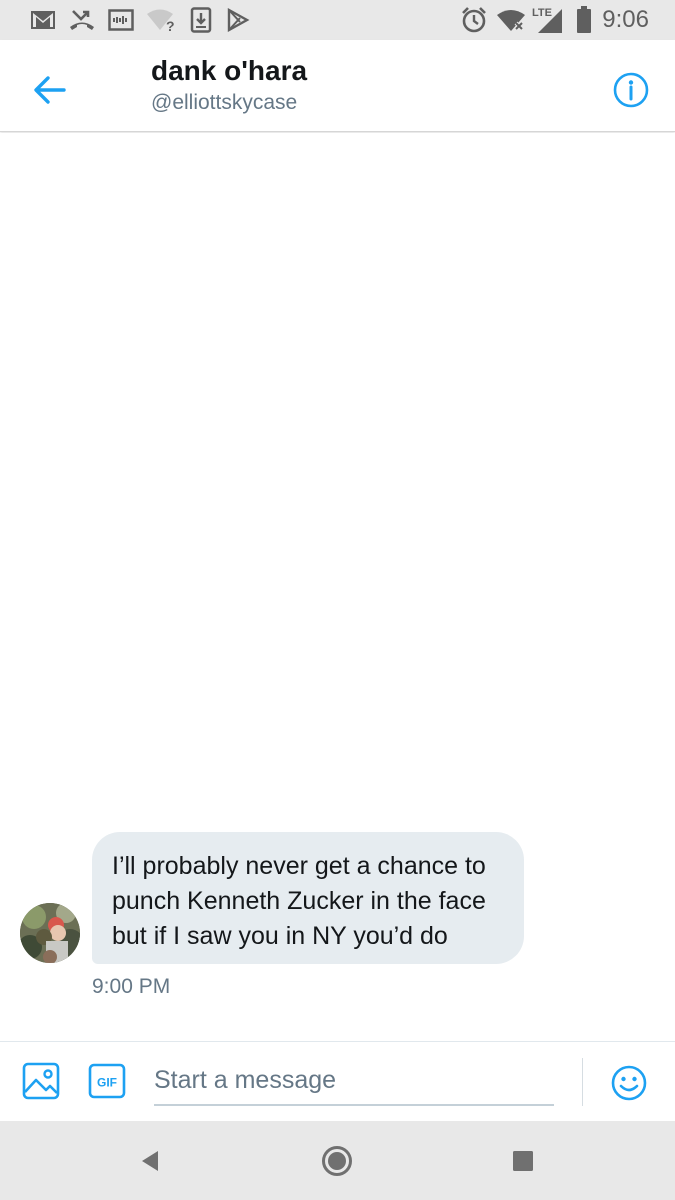 The width and height of the screenshot is (675, 1200). Describe the element at coordinates (201, 20) in the screenshot. I see `download-icon` at that location.